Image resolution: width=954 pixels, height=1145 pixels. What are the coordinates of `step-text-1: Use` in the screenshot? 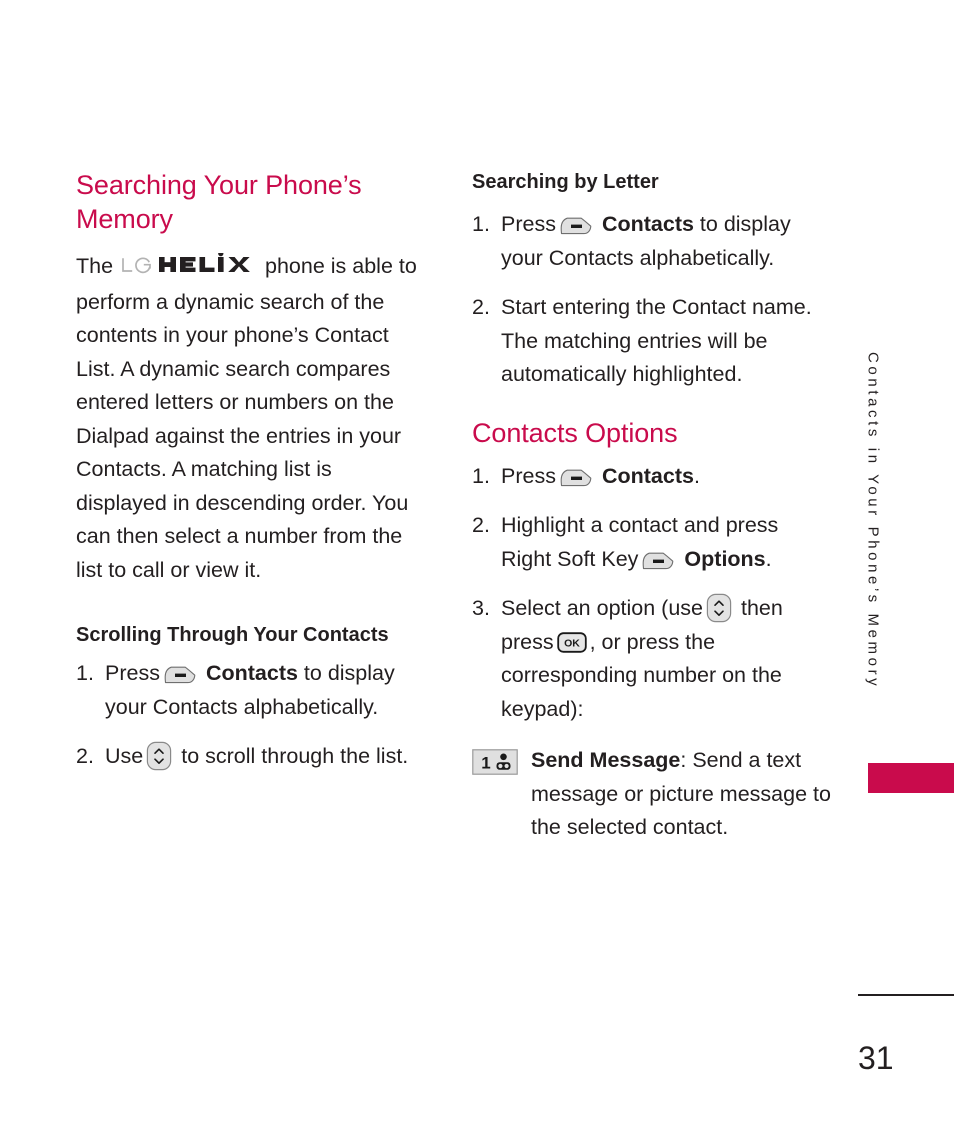 It's located at (124, 756).